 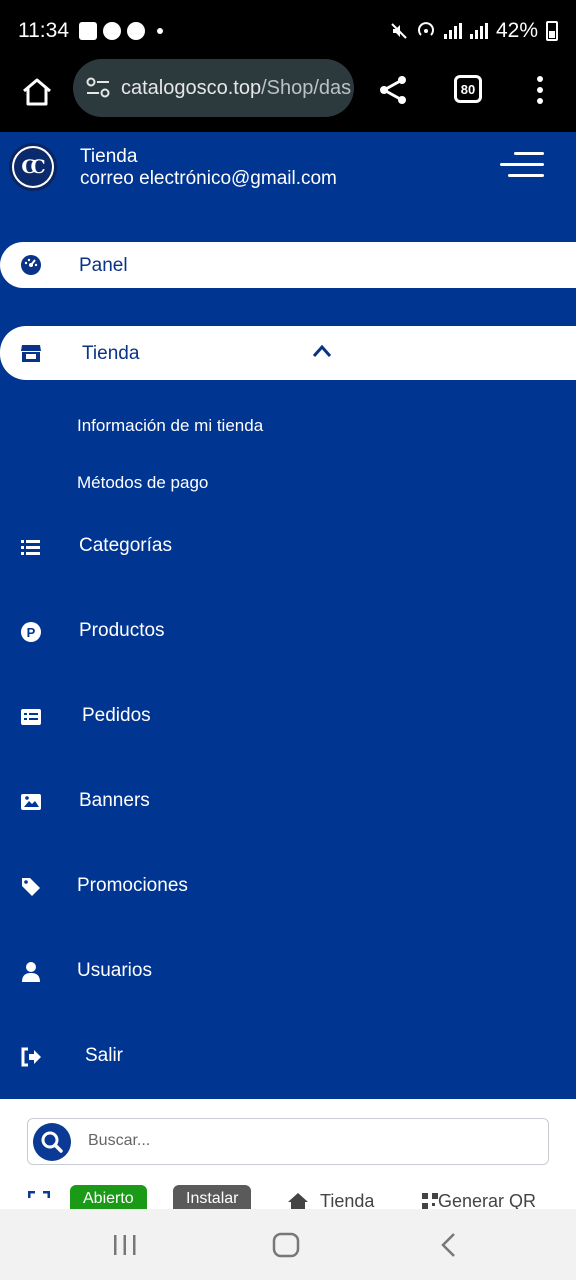 I want to click on tab-count: 80, so click(x=468, y=89).